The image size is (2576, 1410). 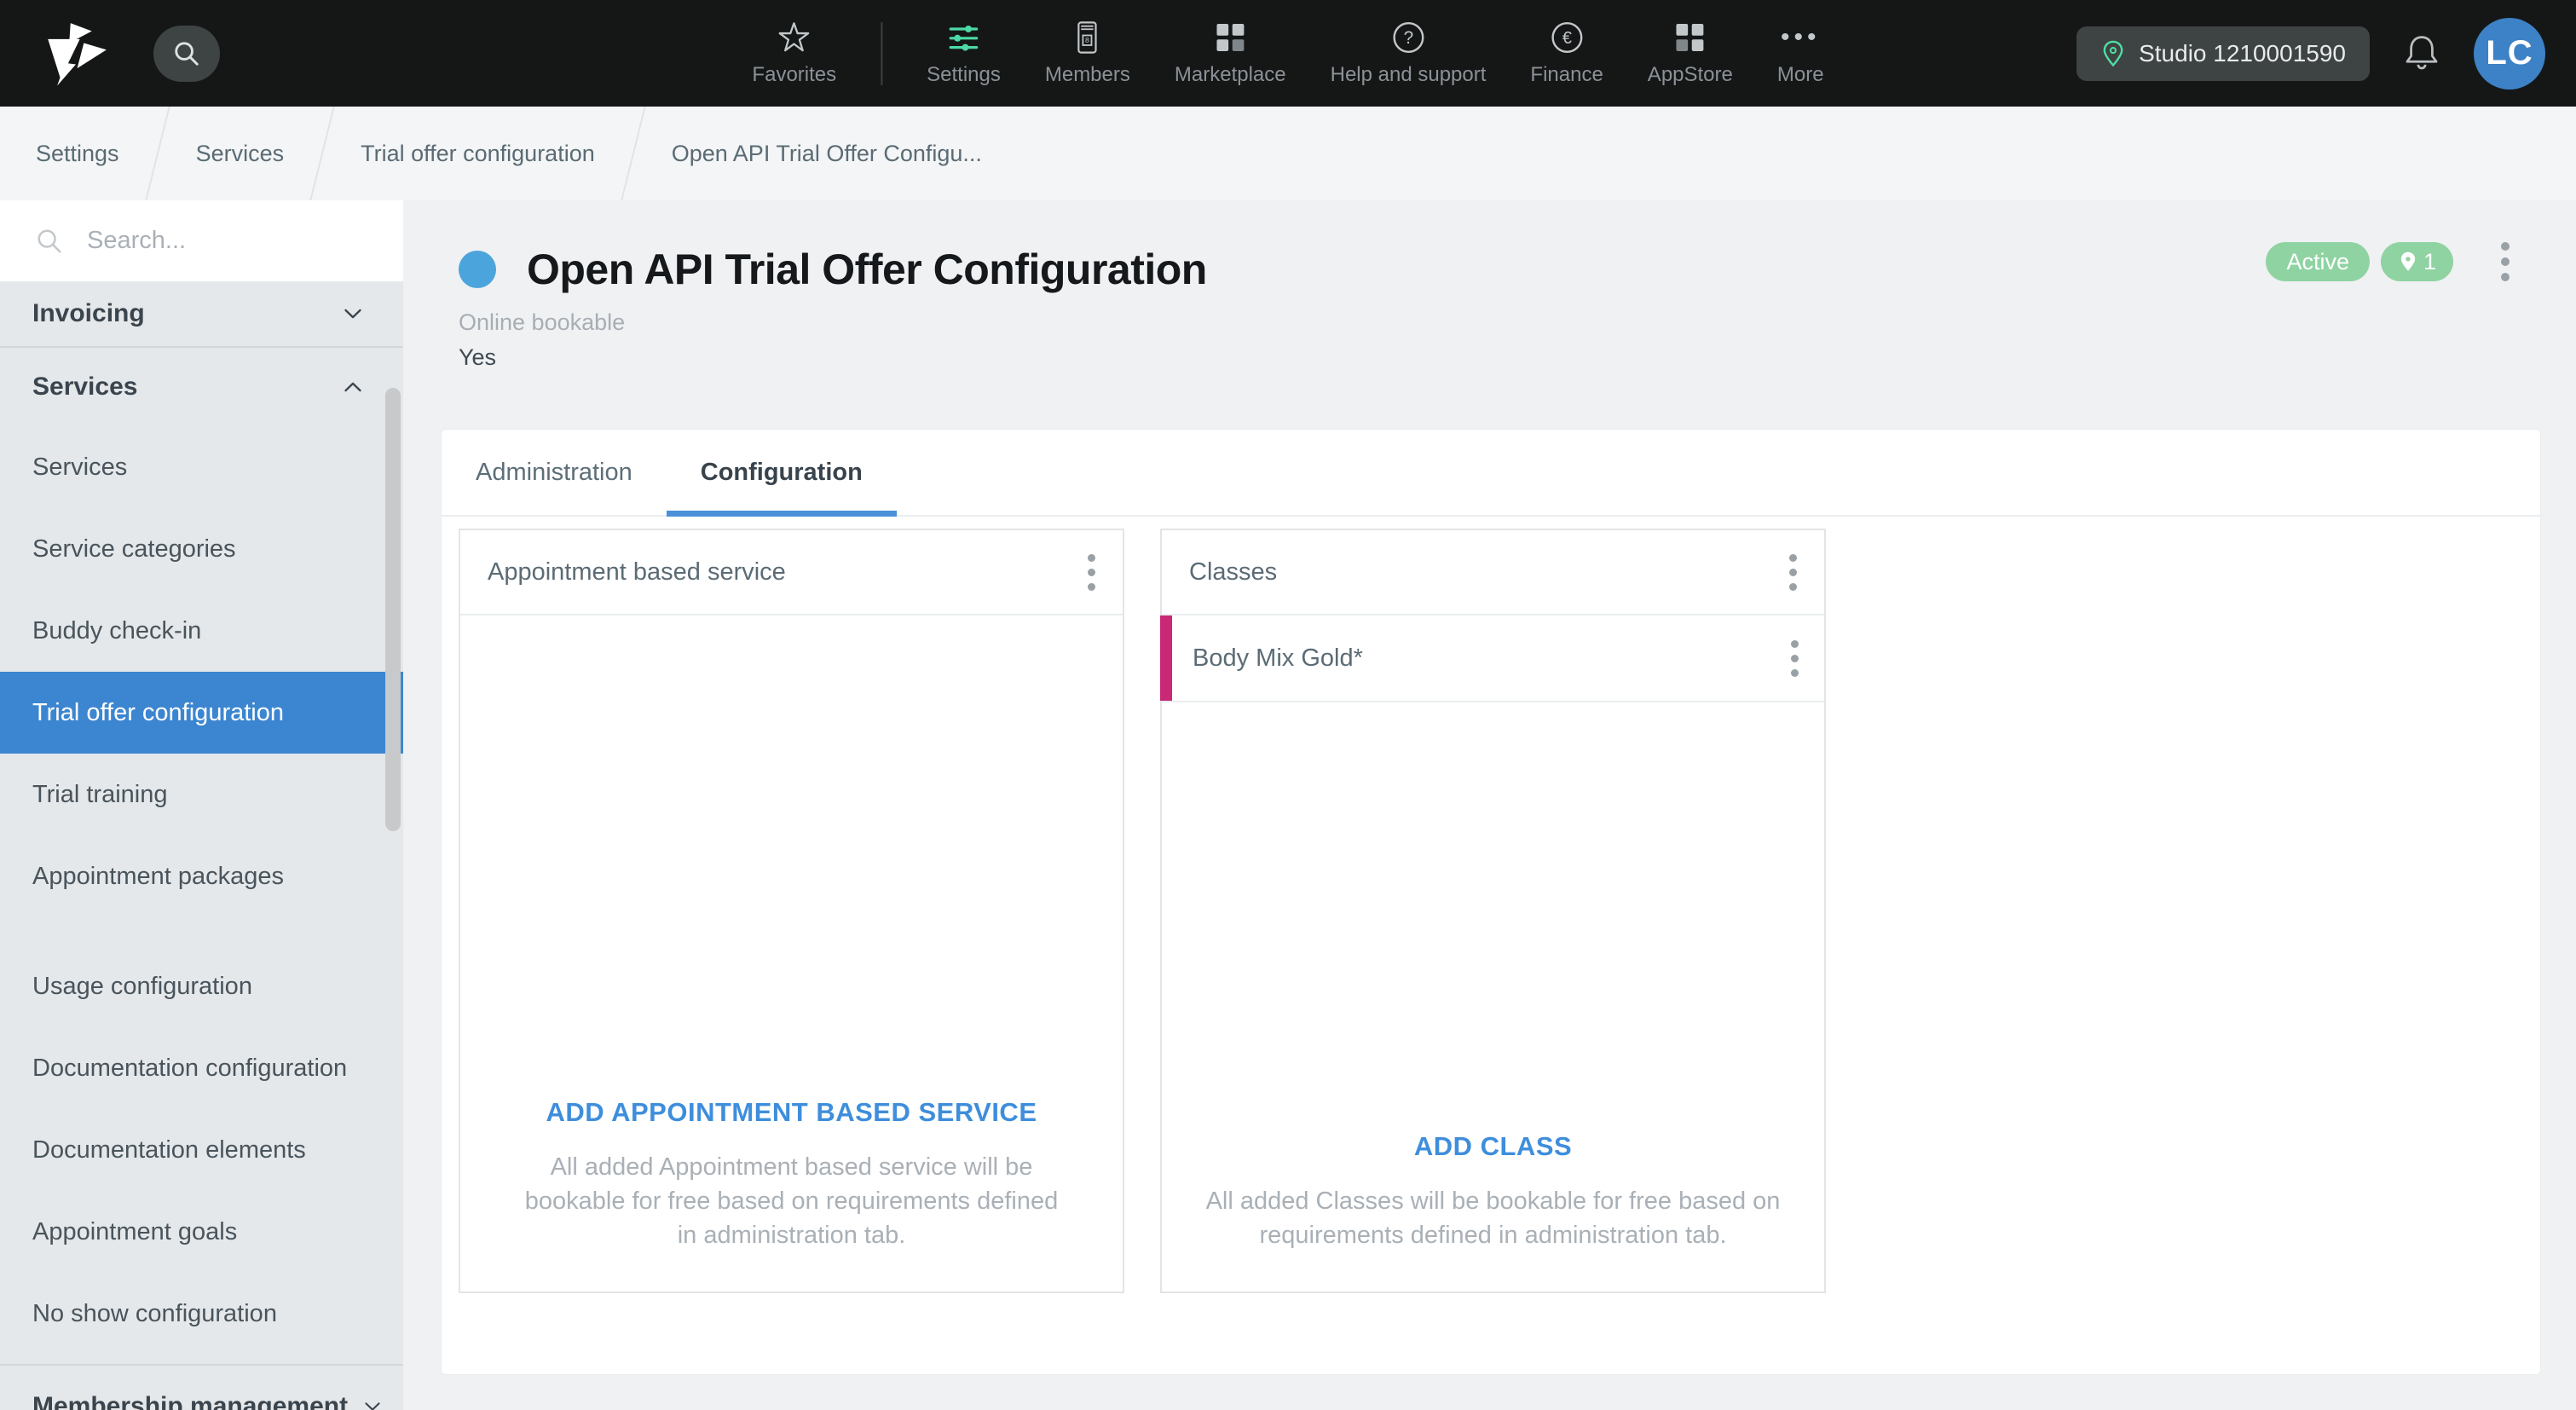 What do you see at coordinates (1091, 572) in the screenshot?
I see `appointment-card-kebab-menu` at bounding box center [1091, 572].